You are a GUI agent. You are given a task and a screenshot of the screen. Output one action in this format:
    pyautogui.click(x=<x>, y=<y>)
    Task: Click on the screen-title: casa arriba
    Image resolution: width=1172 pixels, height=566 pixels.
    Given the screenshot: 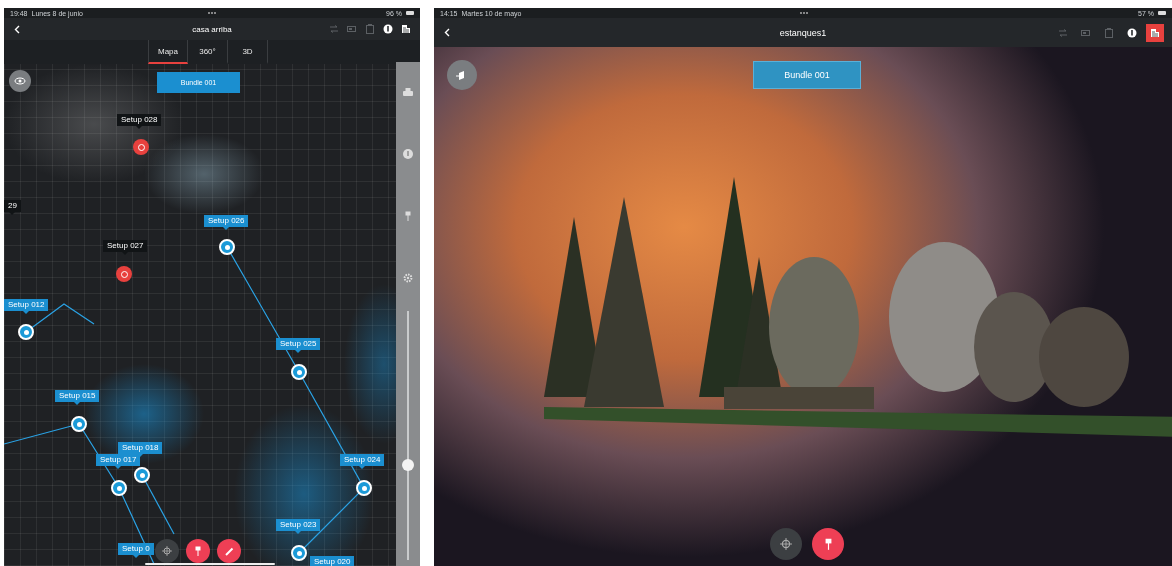 What is the action you would take?
    pyautogui.click(x=212, y=29)
    